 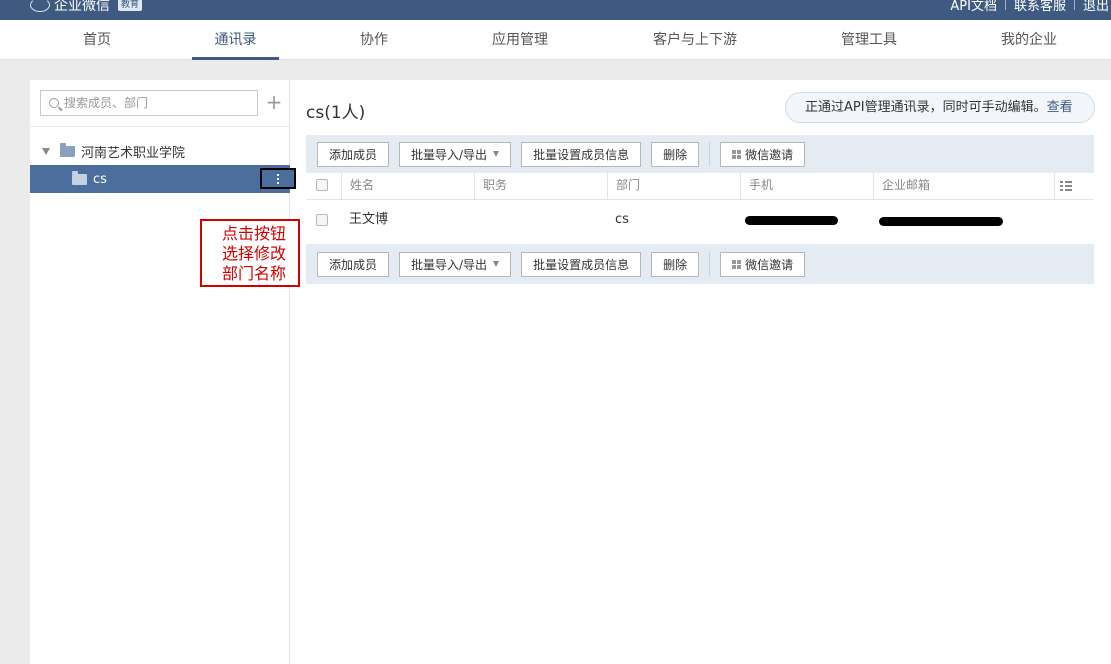 I want to click on cell-name: 王文博, so click(x=369, y=219).